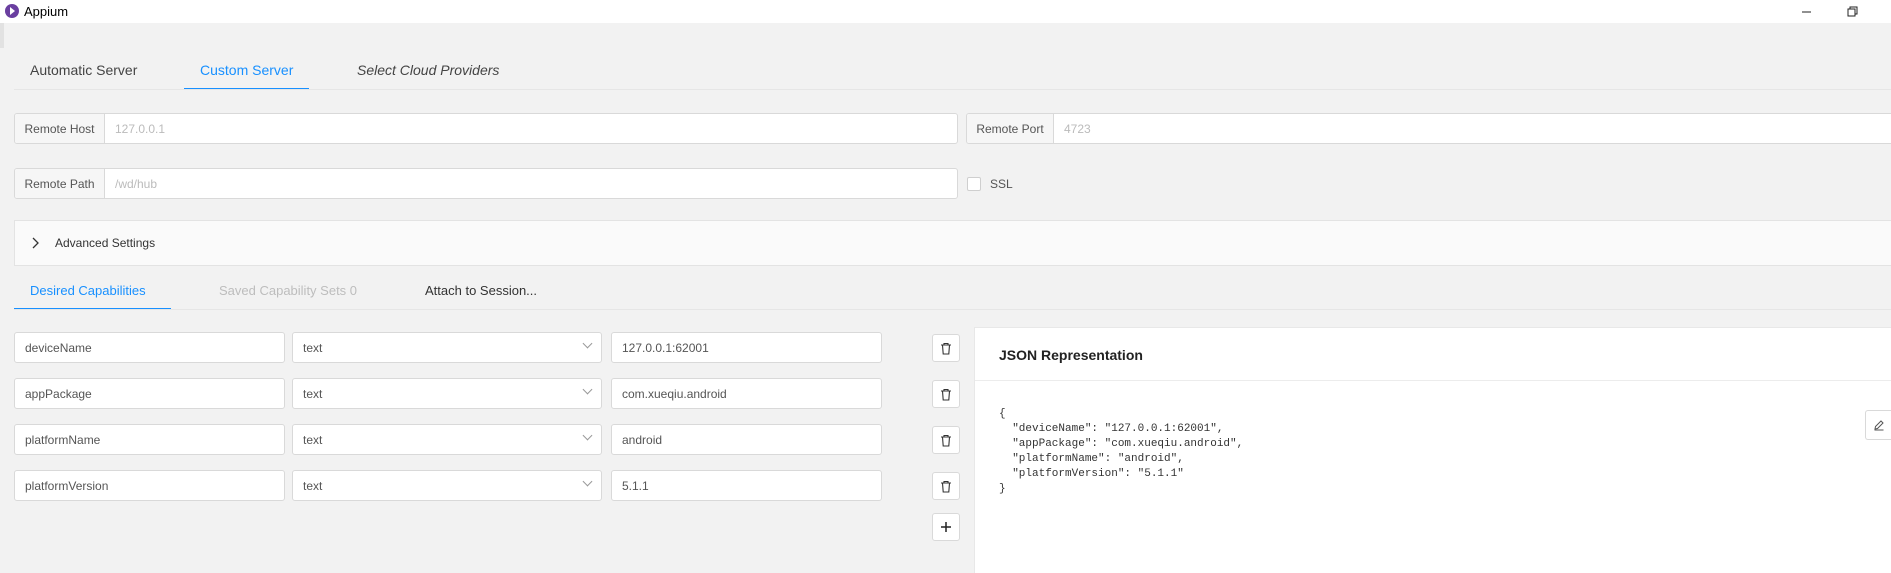 The image size is (1891, 573). What do you see at coordinates (149, 485) in the screenshot?
I see `capability-name-input: platformVersion` at bounding box center [149, 485].